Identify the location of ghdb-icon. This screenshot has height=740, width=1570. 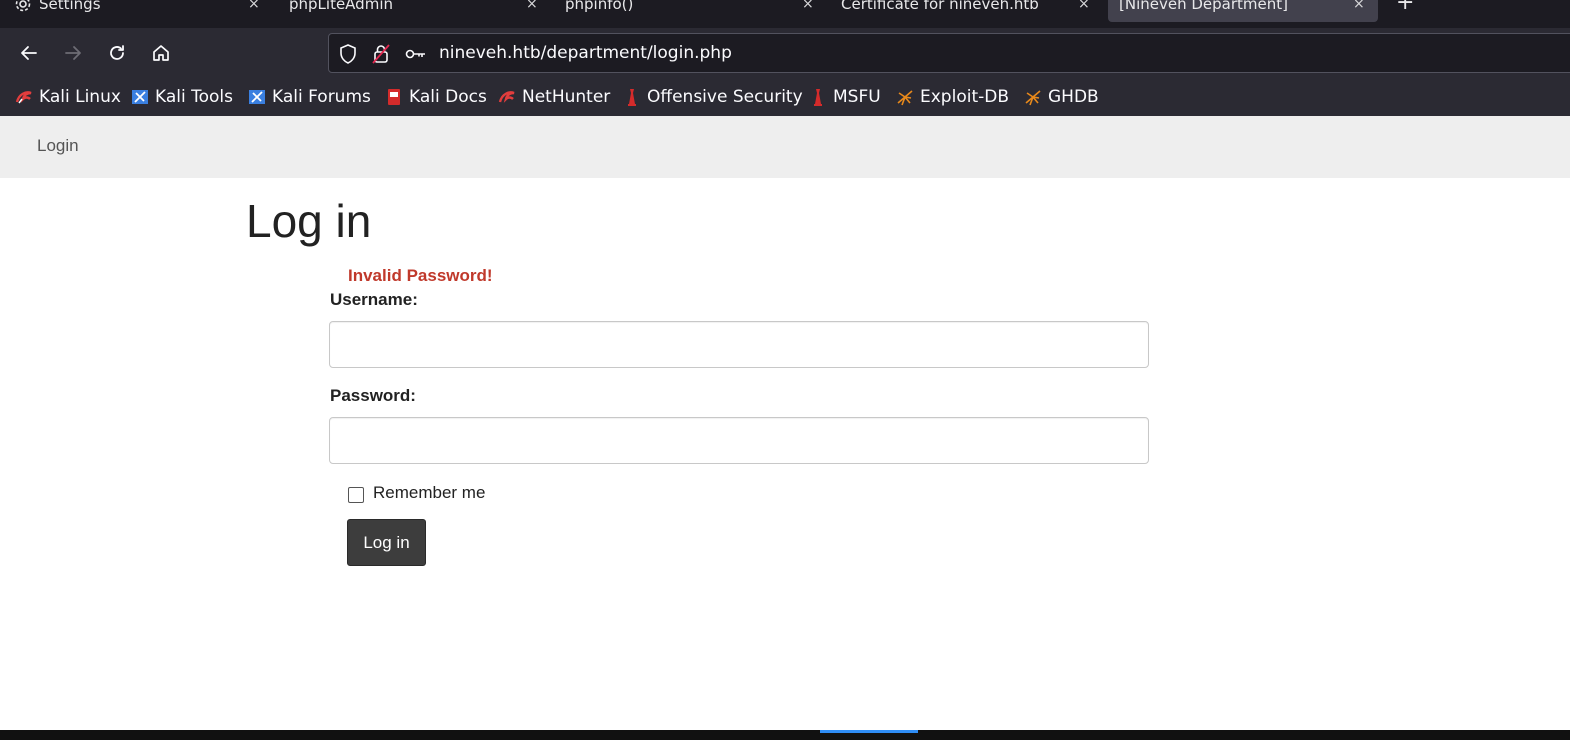
(1033, 97).